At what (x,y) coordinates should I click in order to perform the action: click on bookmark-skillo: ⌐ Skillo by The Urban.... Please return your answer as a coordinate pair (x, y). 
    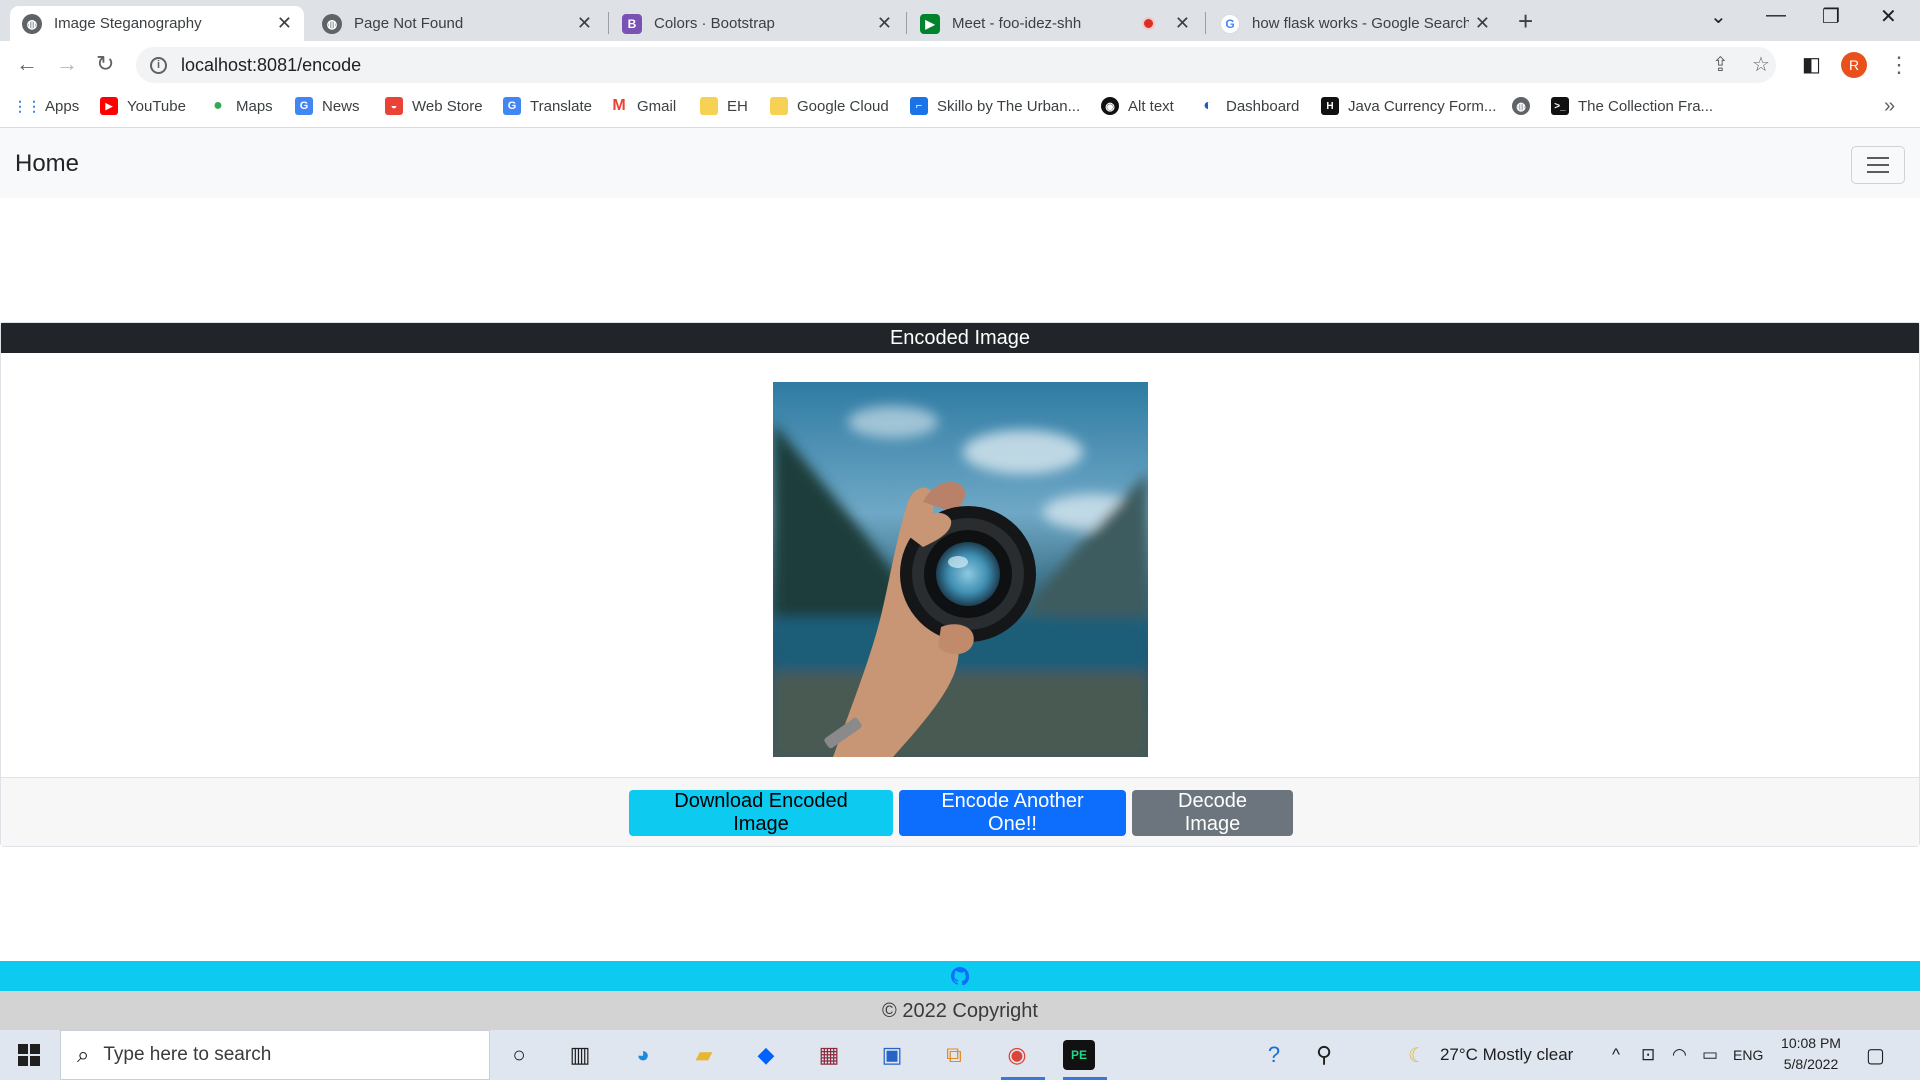
    Looking at the image, I should click on (995, 106).